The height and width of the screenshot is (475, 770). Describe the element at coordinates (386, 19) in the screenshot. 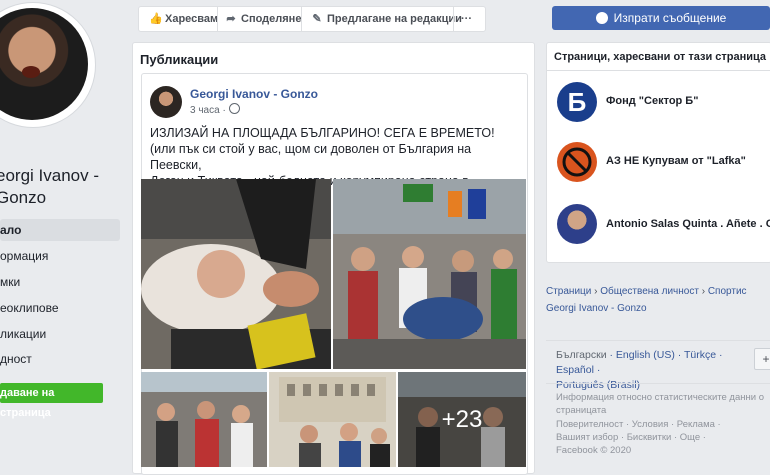

I see `suggest-edits-button: ✎ Предлагане на редакции` at that location.